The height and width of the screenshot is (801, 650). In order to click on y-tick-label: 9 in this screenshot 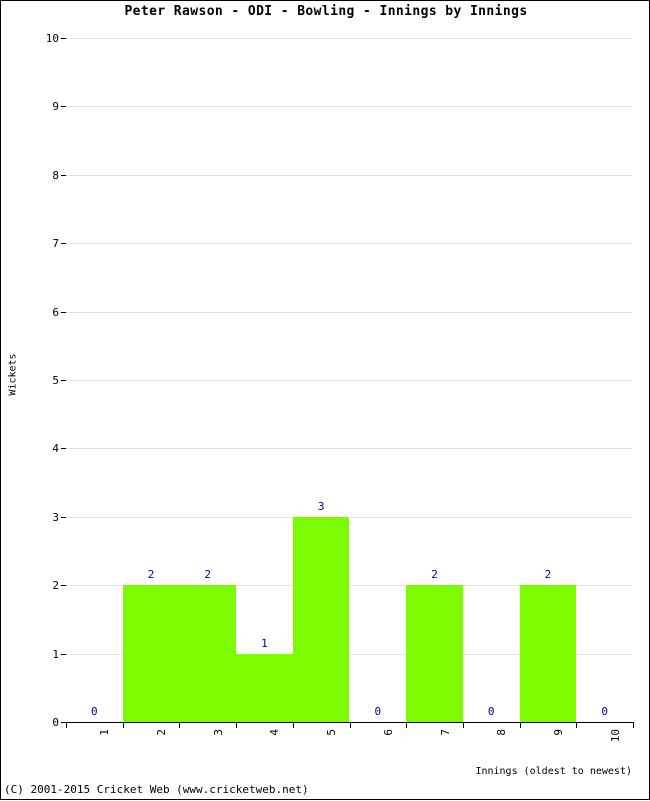, I will do `click(55, 107)`.